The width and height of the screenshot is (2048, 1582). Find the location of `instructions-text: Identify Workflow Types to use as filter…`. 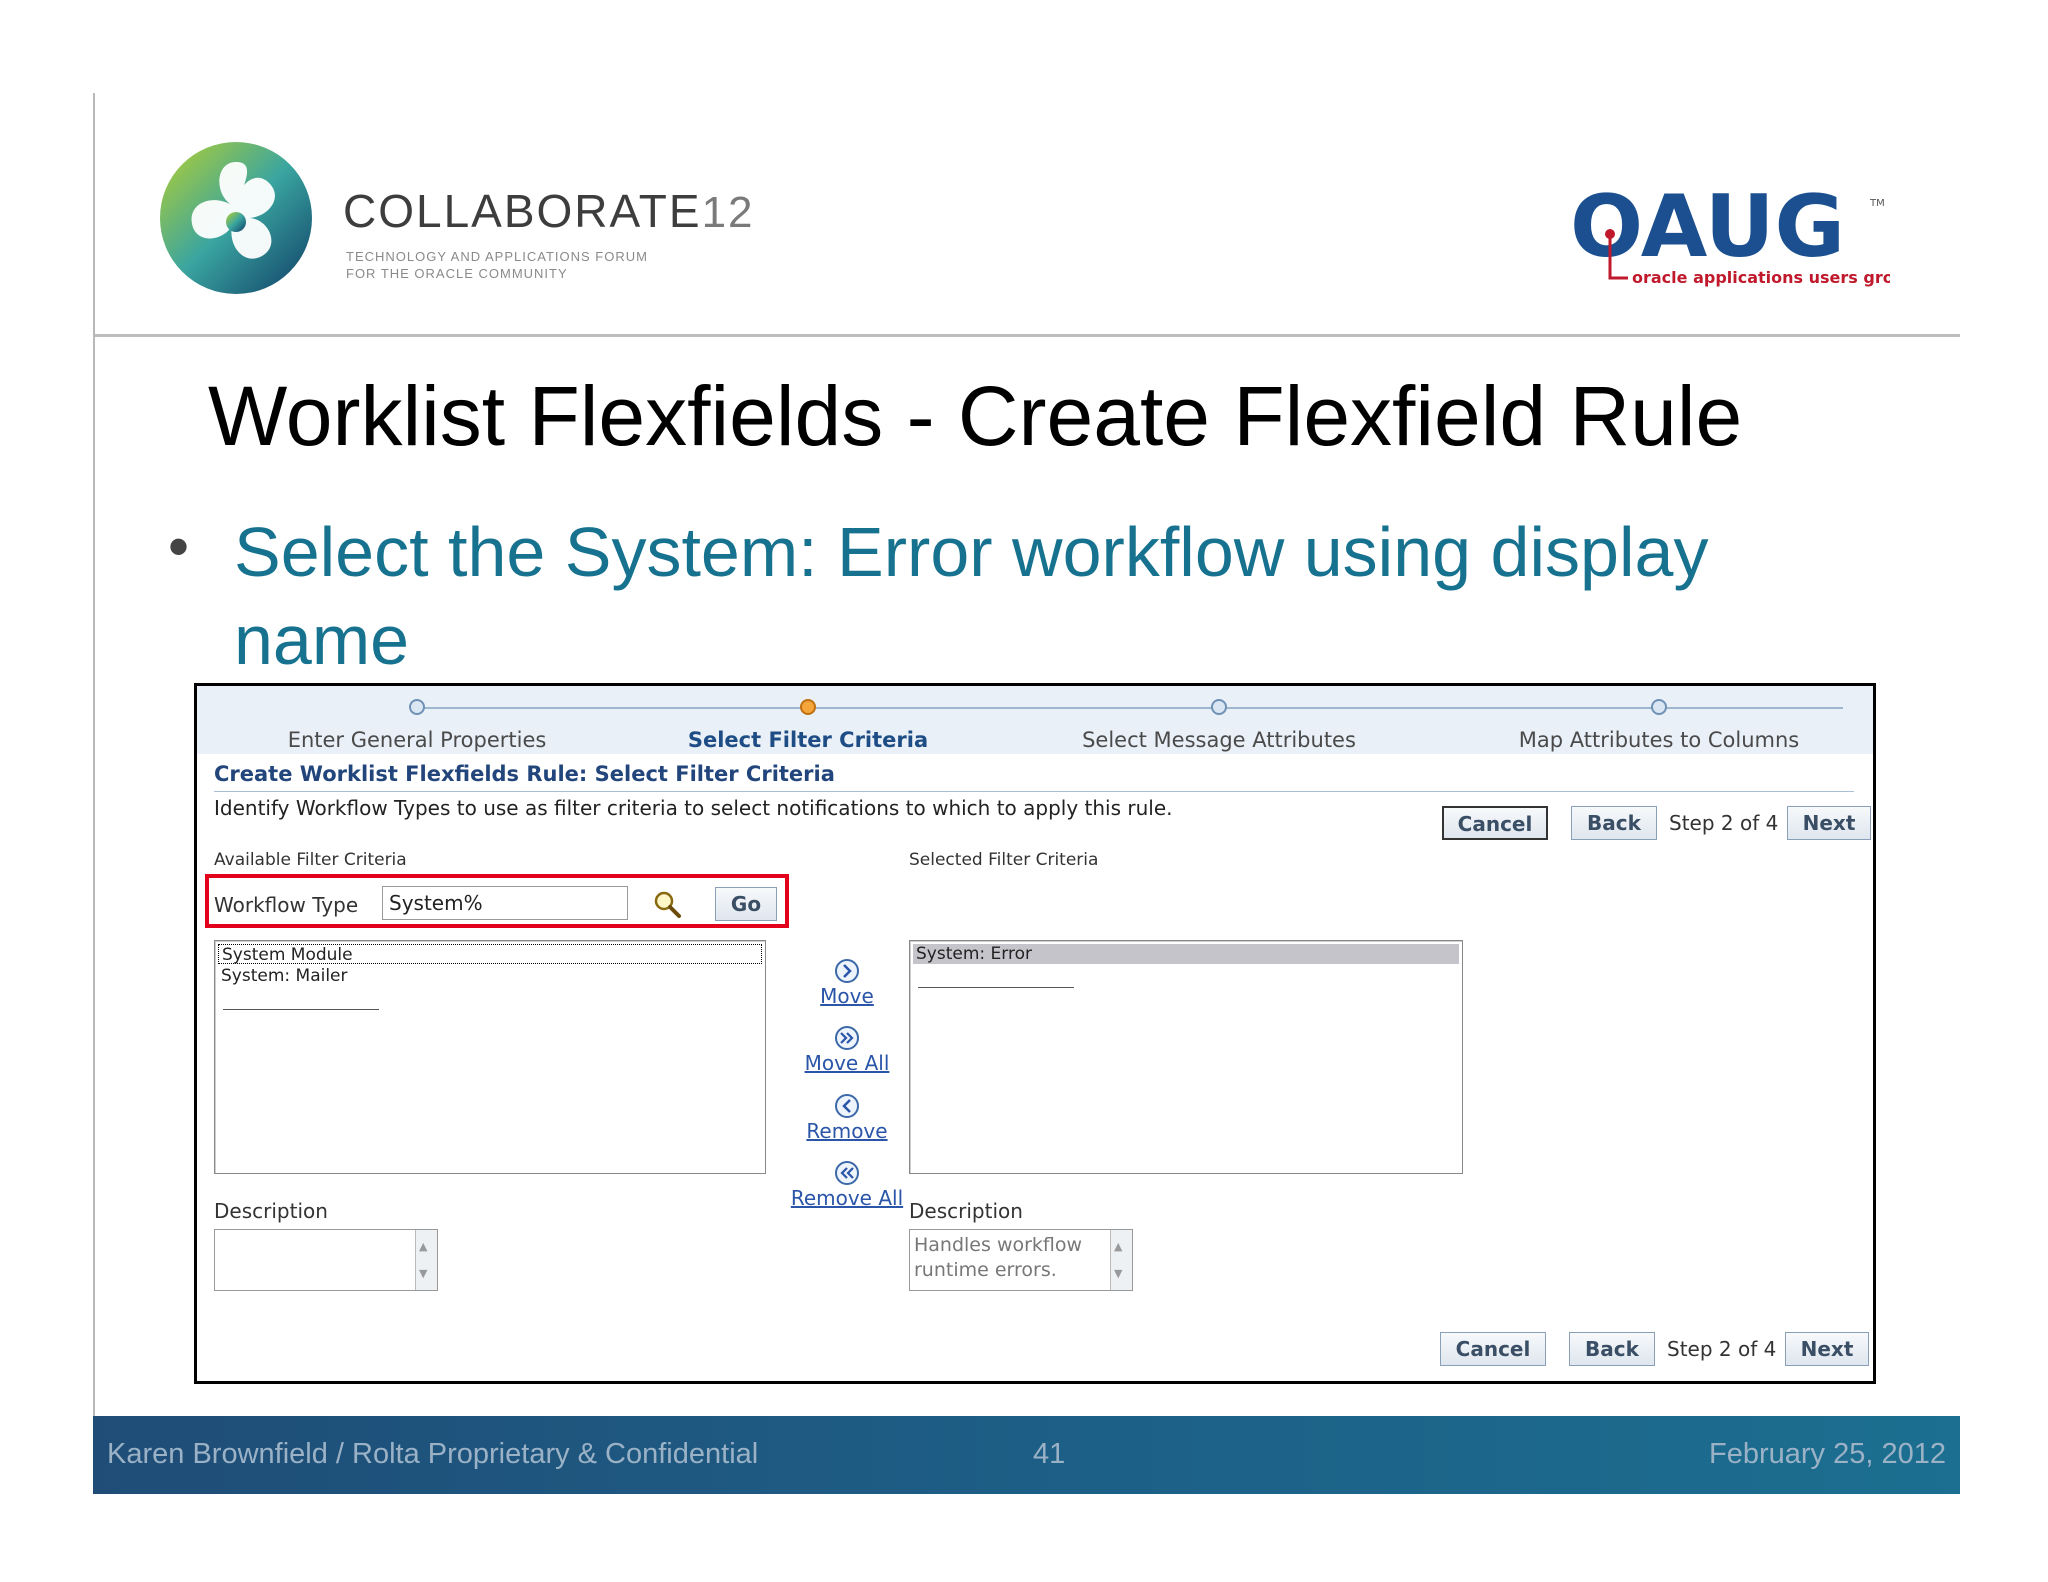

instructions-text: Identify Workflow Types to use as filter… is located at coordinates (693, 808).